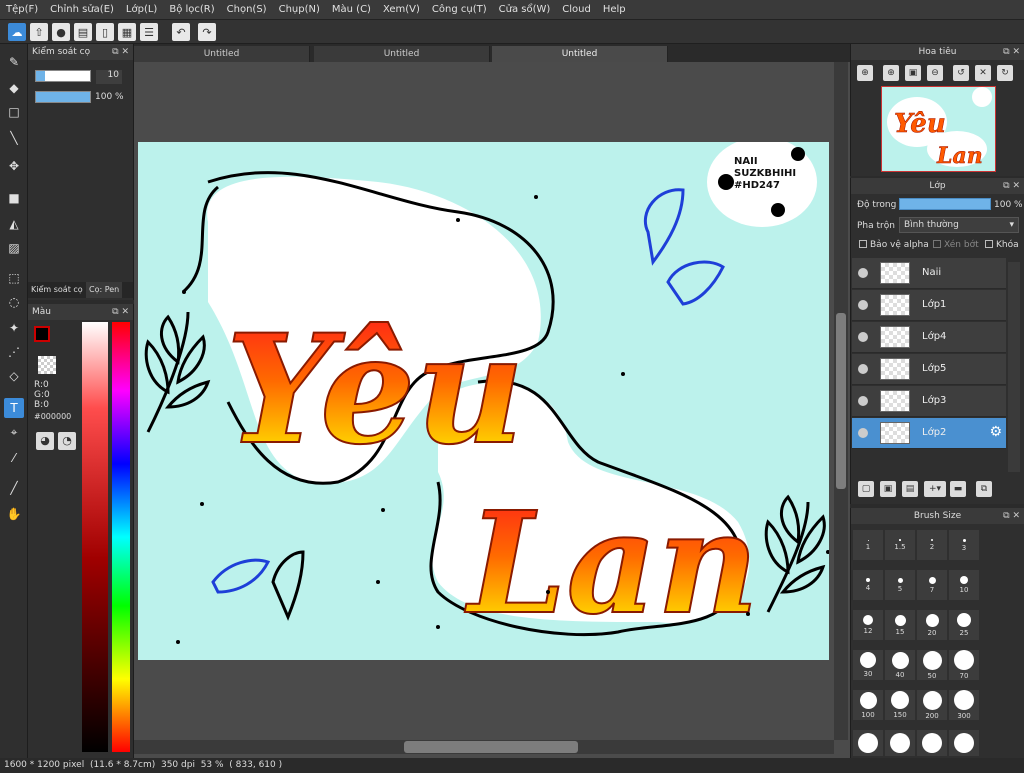 The image size is (1024, 773). What do you see at coordinates (149, 32) in the screenshot?
I see `list-icon: ☰` at bounding box center [149, 32].